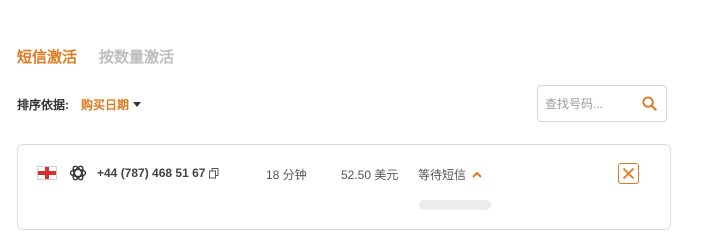 This screenshot has height=246, width=704. Describe the element at coordinates (214, 173) in the screenshot. I see `copy-icon` at that location.